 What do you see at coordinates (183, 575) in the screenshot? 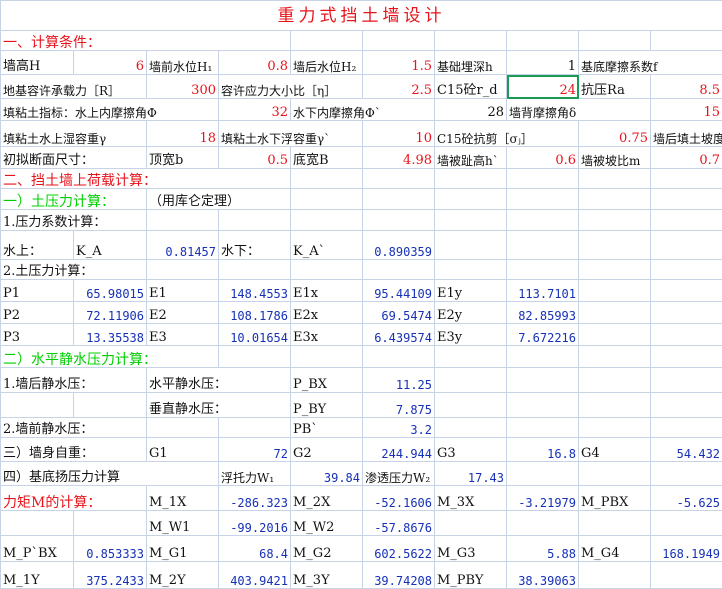
I see `label-m2y: M_2Y` at bounding box center [183, 575].